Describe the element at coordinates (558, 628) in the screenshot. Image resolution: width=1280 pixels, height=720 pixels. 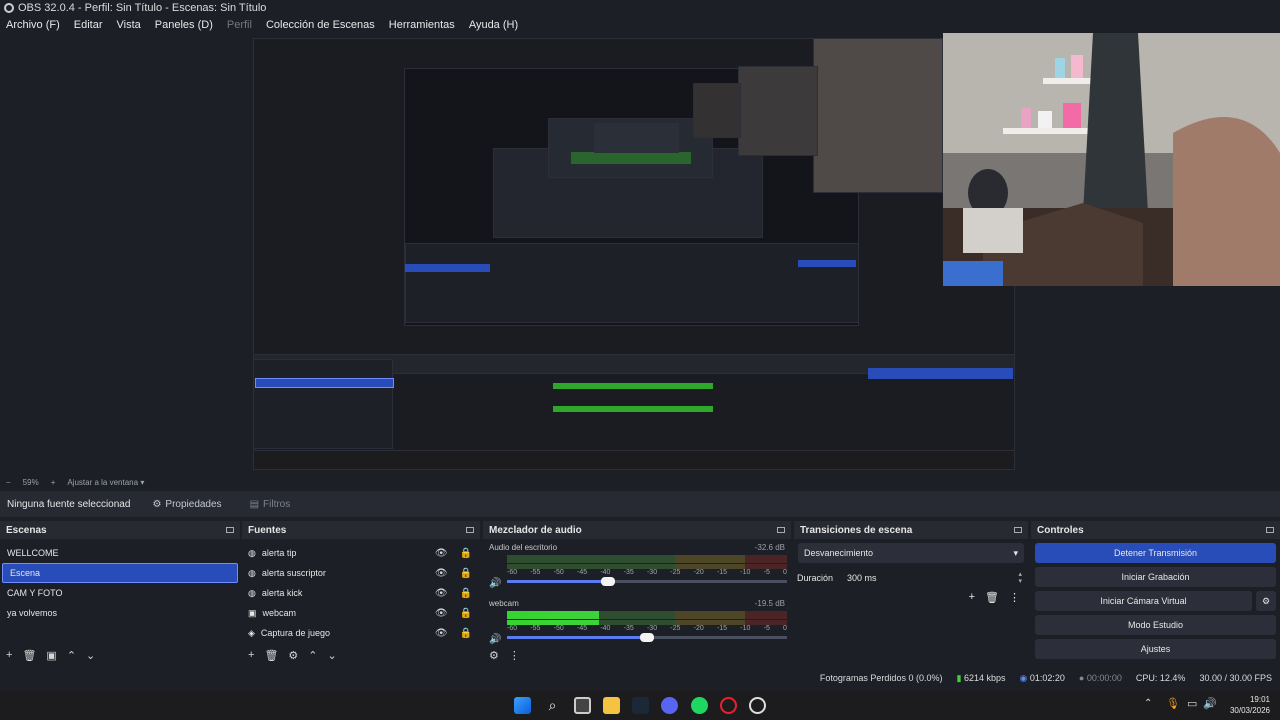
I see `tick-label: -50` at that location.